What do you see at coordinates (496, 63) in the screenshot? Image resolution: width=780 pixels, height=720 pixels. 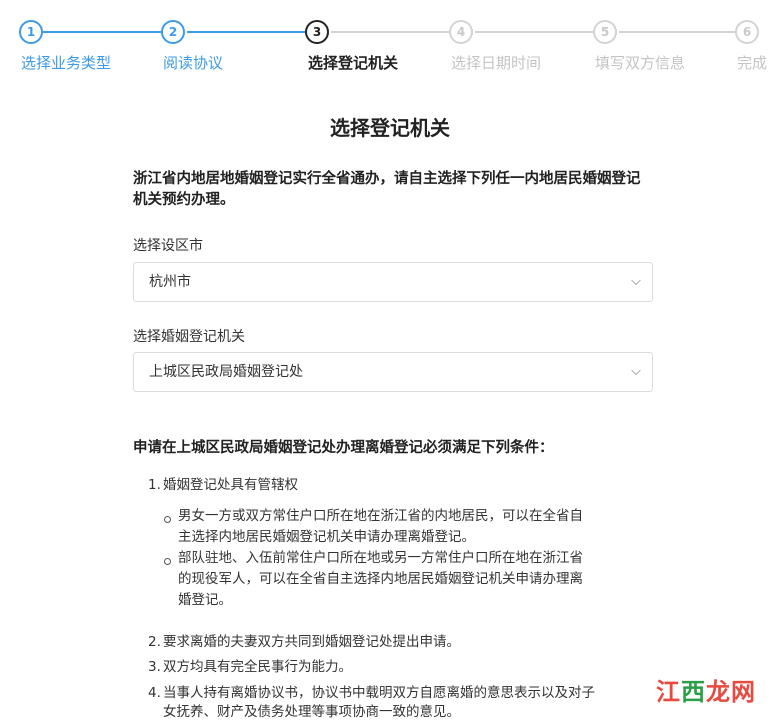 I see `step-4-label: 选择日期时间` at bounding box center [496, 63].